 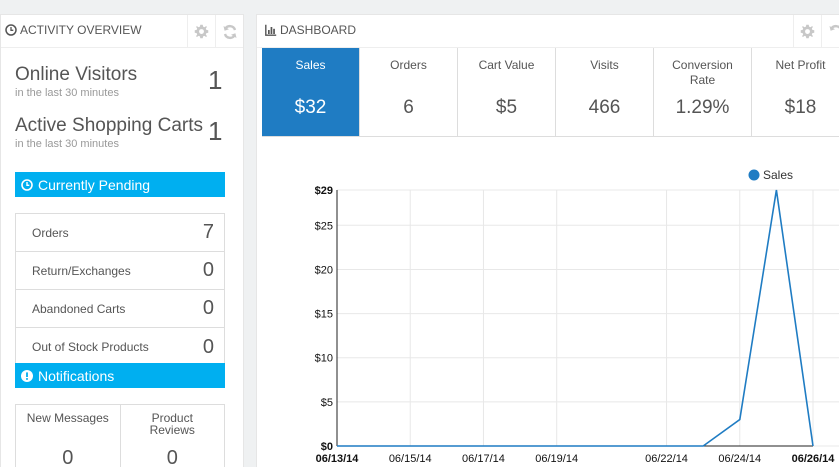 I want to click on dashboard-title: DASHBOARD, so click(x=318, y=30).